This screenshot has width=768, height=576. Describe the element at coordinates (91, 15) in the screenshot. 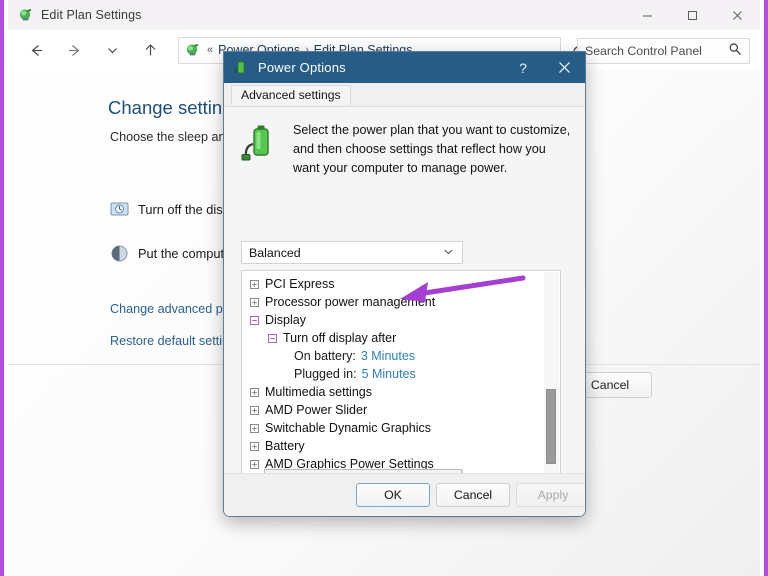

I see `window-title: Edit Plan Settings` at that location.